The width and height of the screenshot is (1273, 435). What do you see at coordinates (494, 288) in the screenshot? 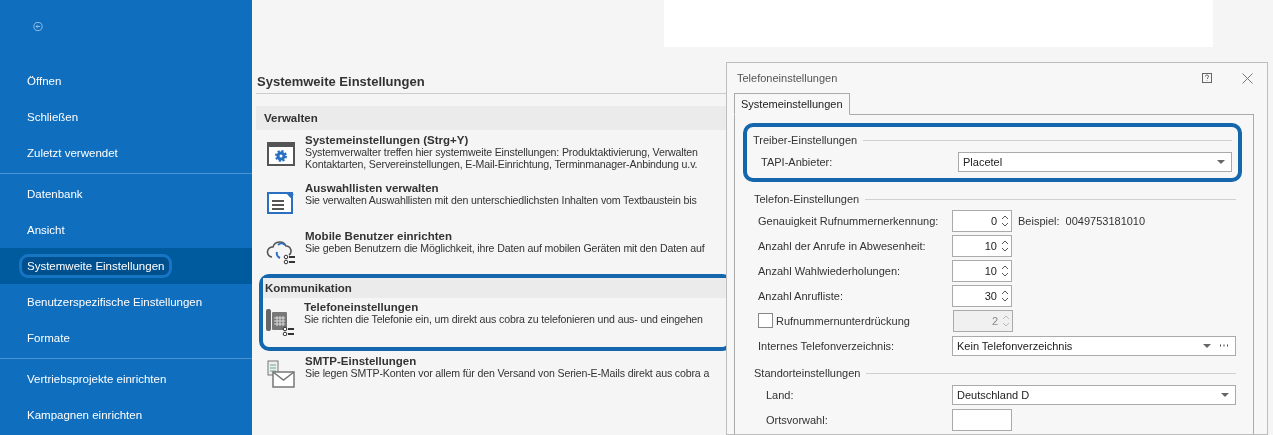
I see `section-header: Kommunikation` at bounding box center [494, 288].